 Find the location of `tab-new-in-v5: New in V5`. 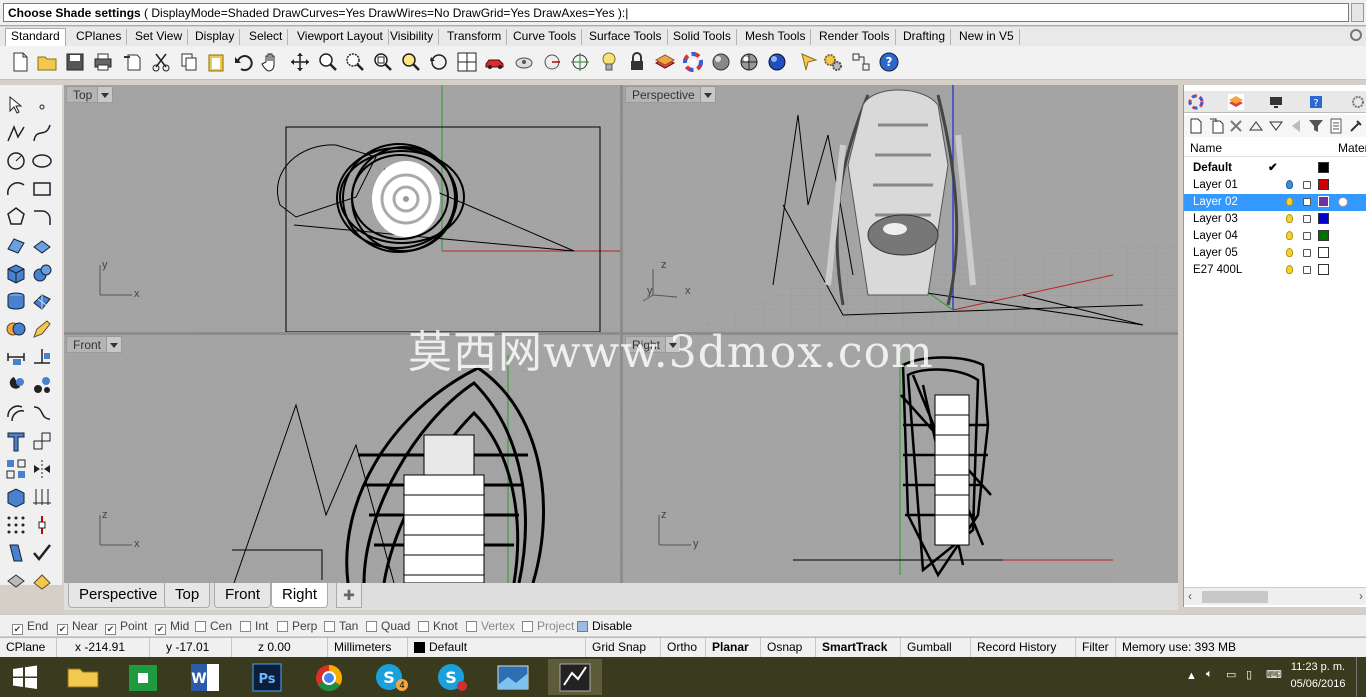

tab-new-in-v5: New in V5 is located at coordinates (987, 37).